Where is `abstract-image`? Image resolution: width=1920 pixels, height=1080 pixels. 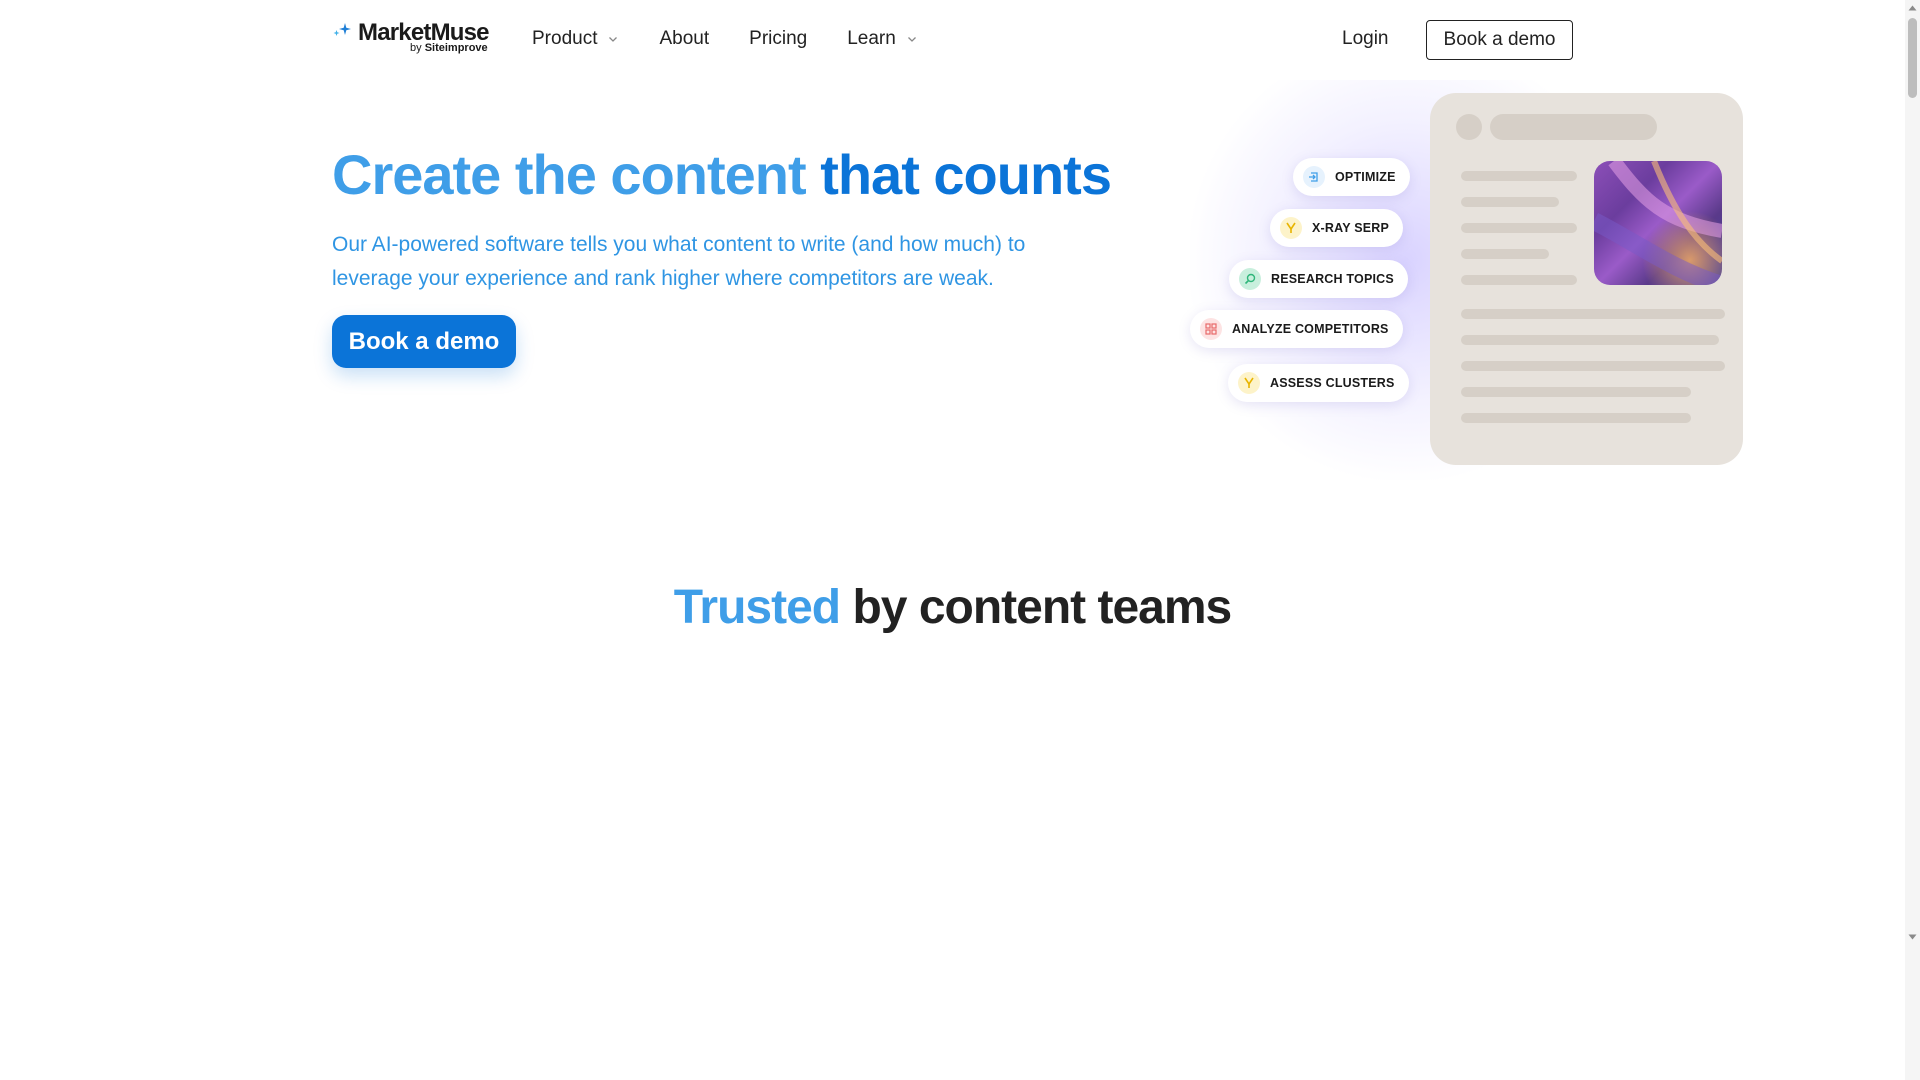
abstract-image is located at coordinates (1658, 223).